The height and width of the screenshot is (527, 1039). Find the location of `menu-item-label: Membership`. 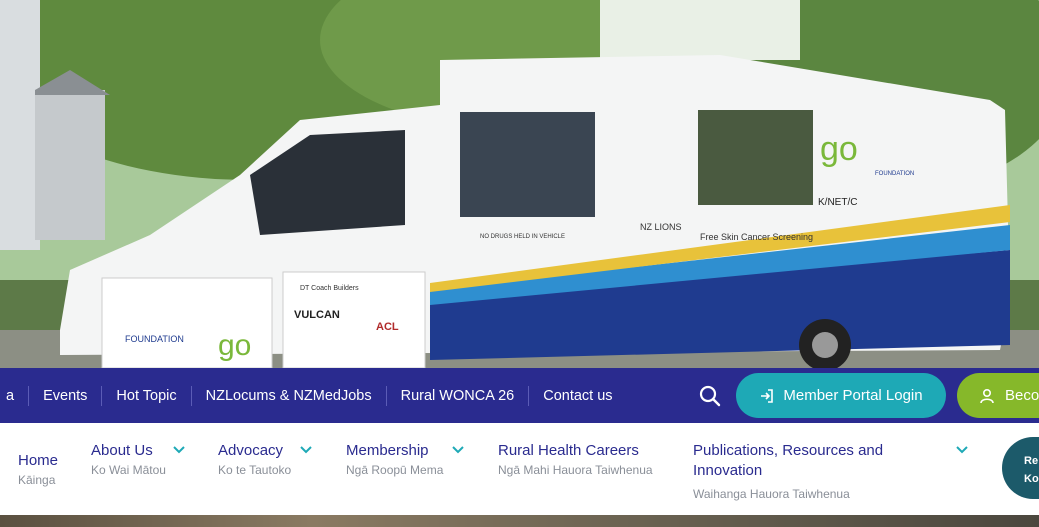

menu-item-label: Membership is located at coordinates (387, 450).